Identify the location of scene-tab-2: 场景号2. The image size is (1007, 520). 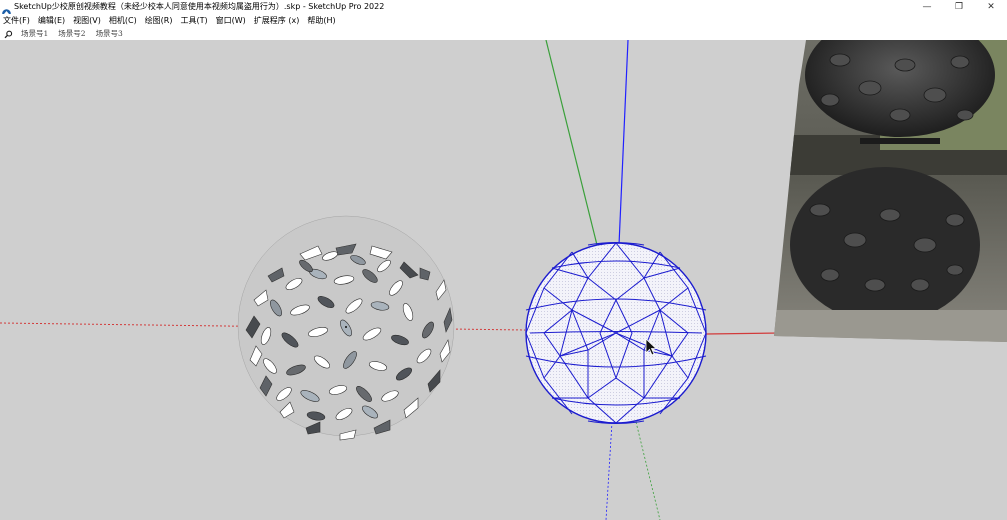
(71, 34).